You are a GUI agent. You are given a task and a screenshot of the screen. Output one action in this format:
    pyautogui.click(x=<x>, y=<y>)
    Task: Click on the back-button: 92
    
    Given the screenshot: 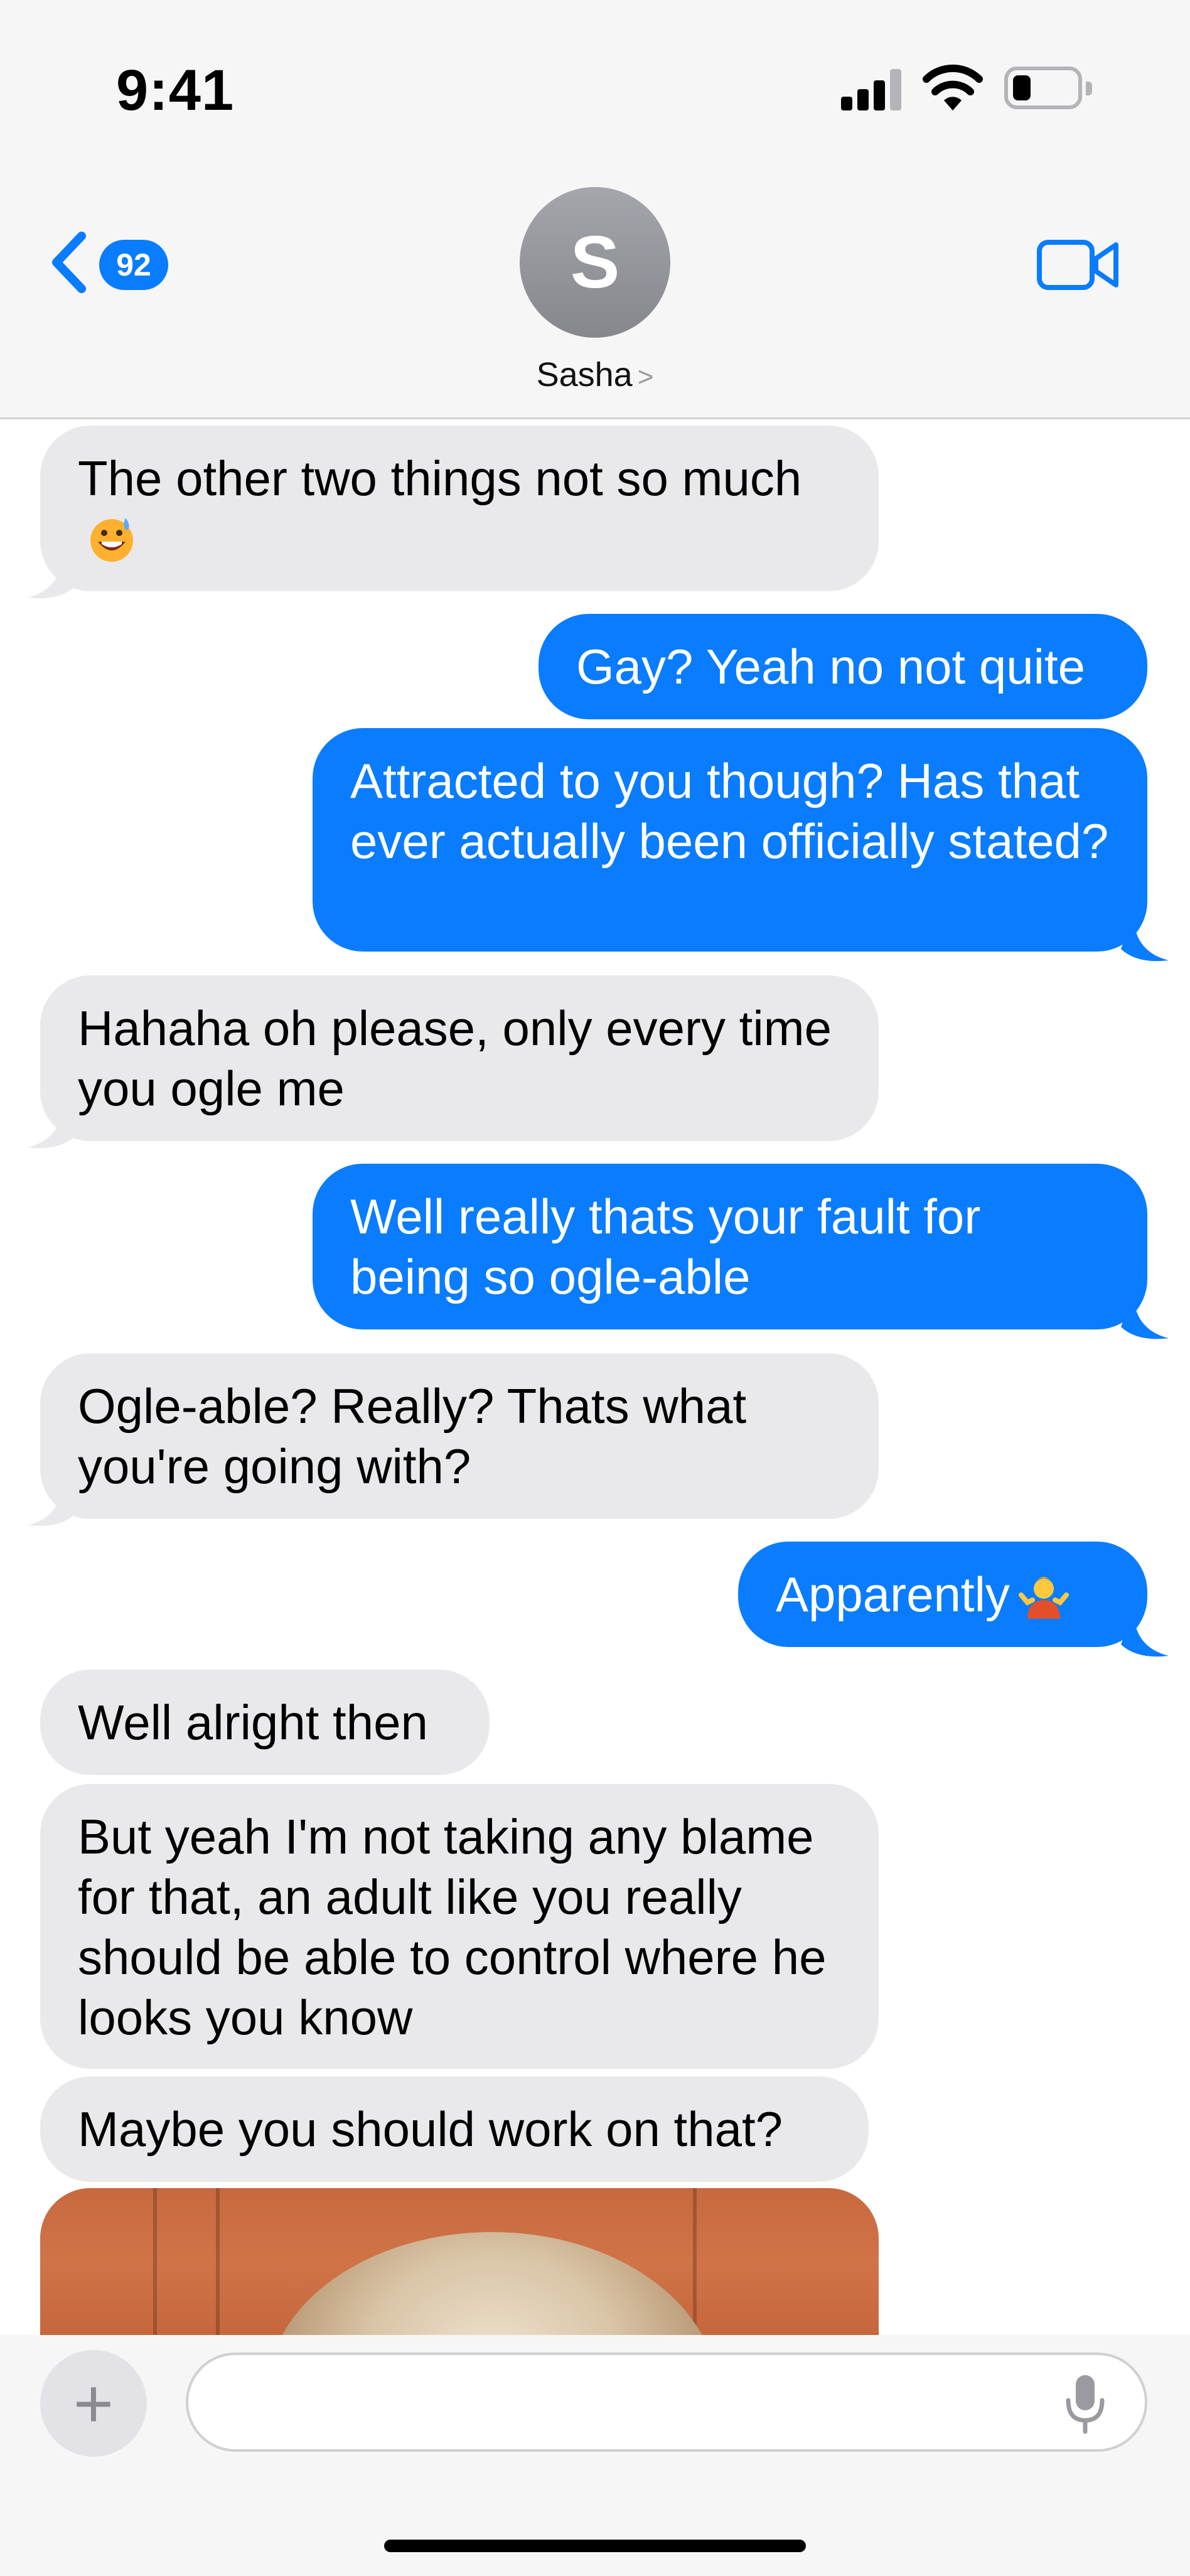 What is the action you would take?
    pyautogui.click(x=110, y=263)
    